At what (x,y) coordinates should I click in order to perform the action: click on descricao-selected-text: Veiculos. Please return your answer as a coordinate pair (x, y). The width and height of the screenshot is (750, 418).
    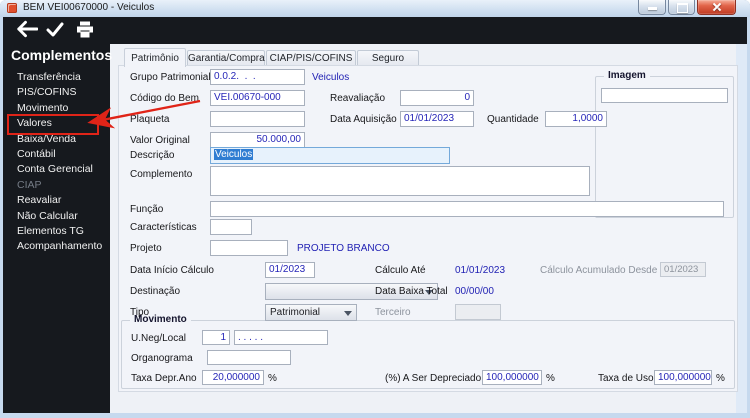
    Looking at the image, I should click on (234, 154).